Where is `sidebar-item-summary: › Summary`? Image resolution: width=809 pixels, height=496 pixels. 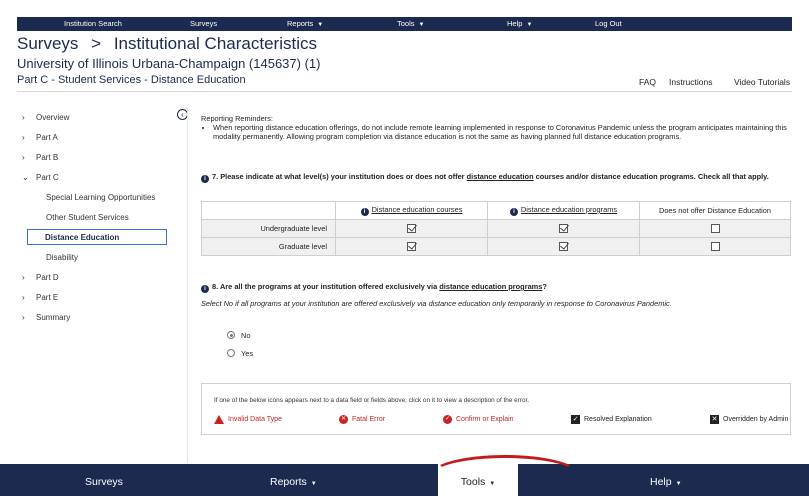
sidebar-item-summary: › Summary is located at coordinates (46, 317).